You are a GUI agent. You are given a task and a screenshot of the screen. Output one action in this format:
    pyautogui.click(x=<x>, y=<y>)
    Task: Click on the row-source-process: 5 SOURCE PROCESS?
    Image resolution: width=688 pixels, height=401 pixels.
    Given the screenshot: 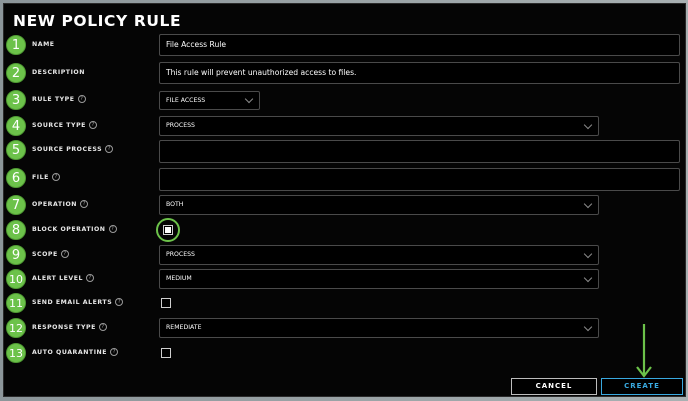 What is the action you would take?
    pyautogui.click(x=345, y=150)
    